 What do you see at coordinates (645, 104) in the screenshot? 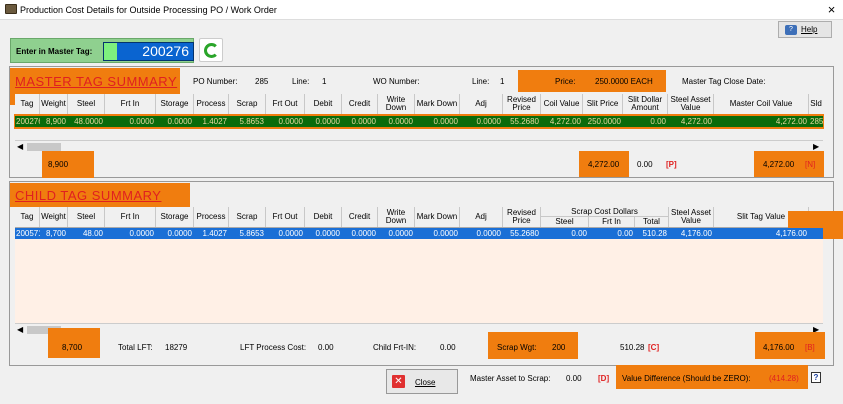
I see `header-slit-dollar-amount: Slit Dollar Amount` at bounding box center [645, 104].